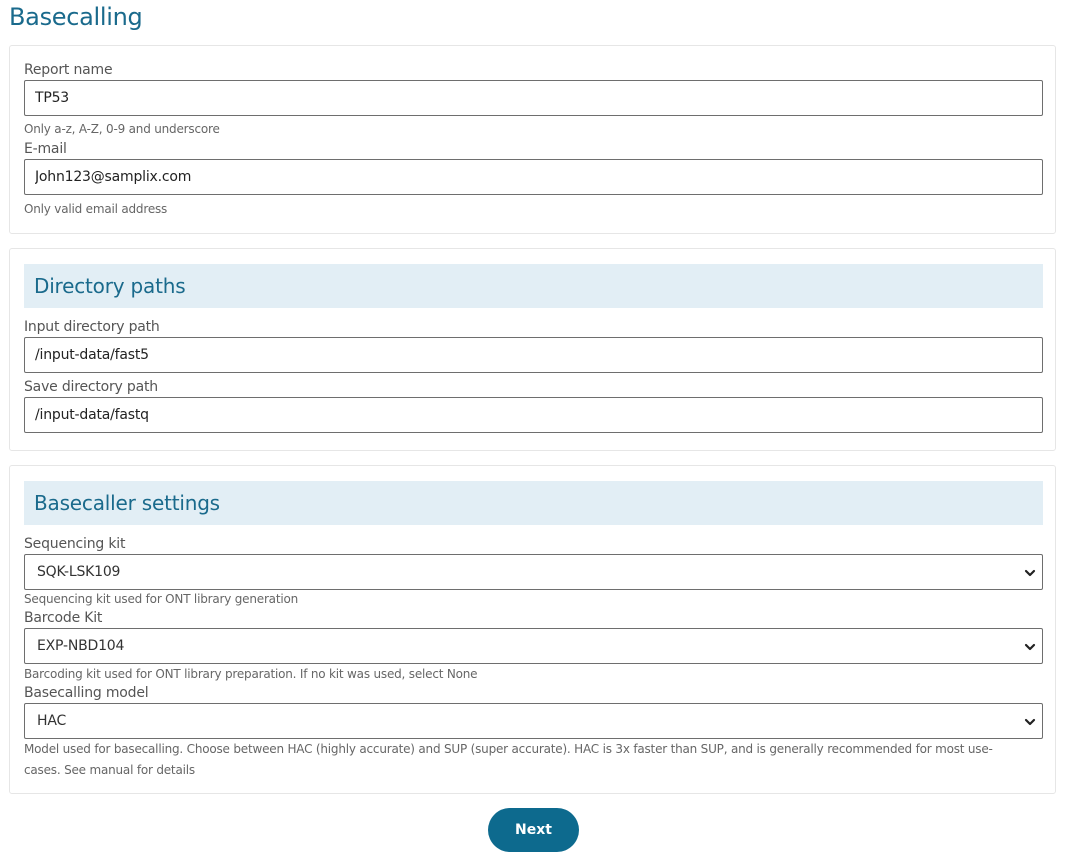 The image size is (1073, 865). Describe the element at coordinates (45, 149) in the screenshot. I see `email-label: E-mail` at that location.